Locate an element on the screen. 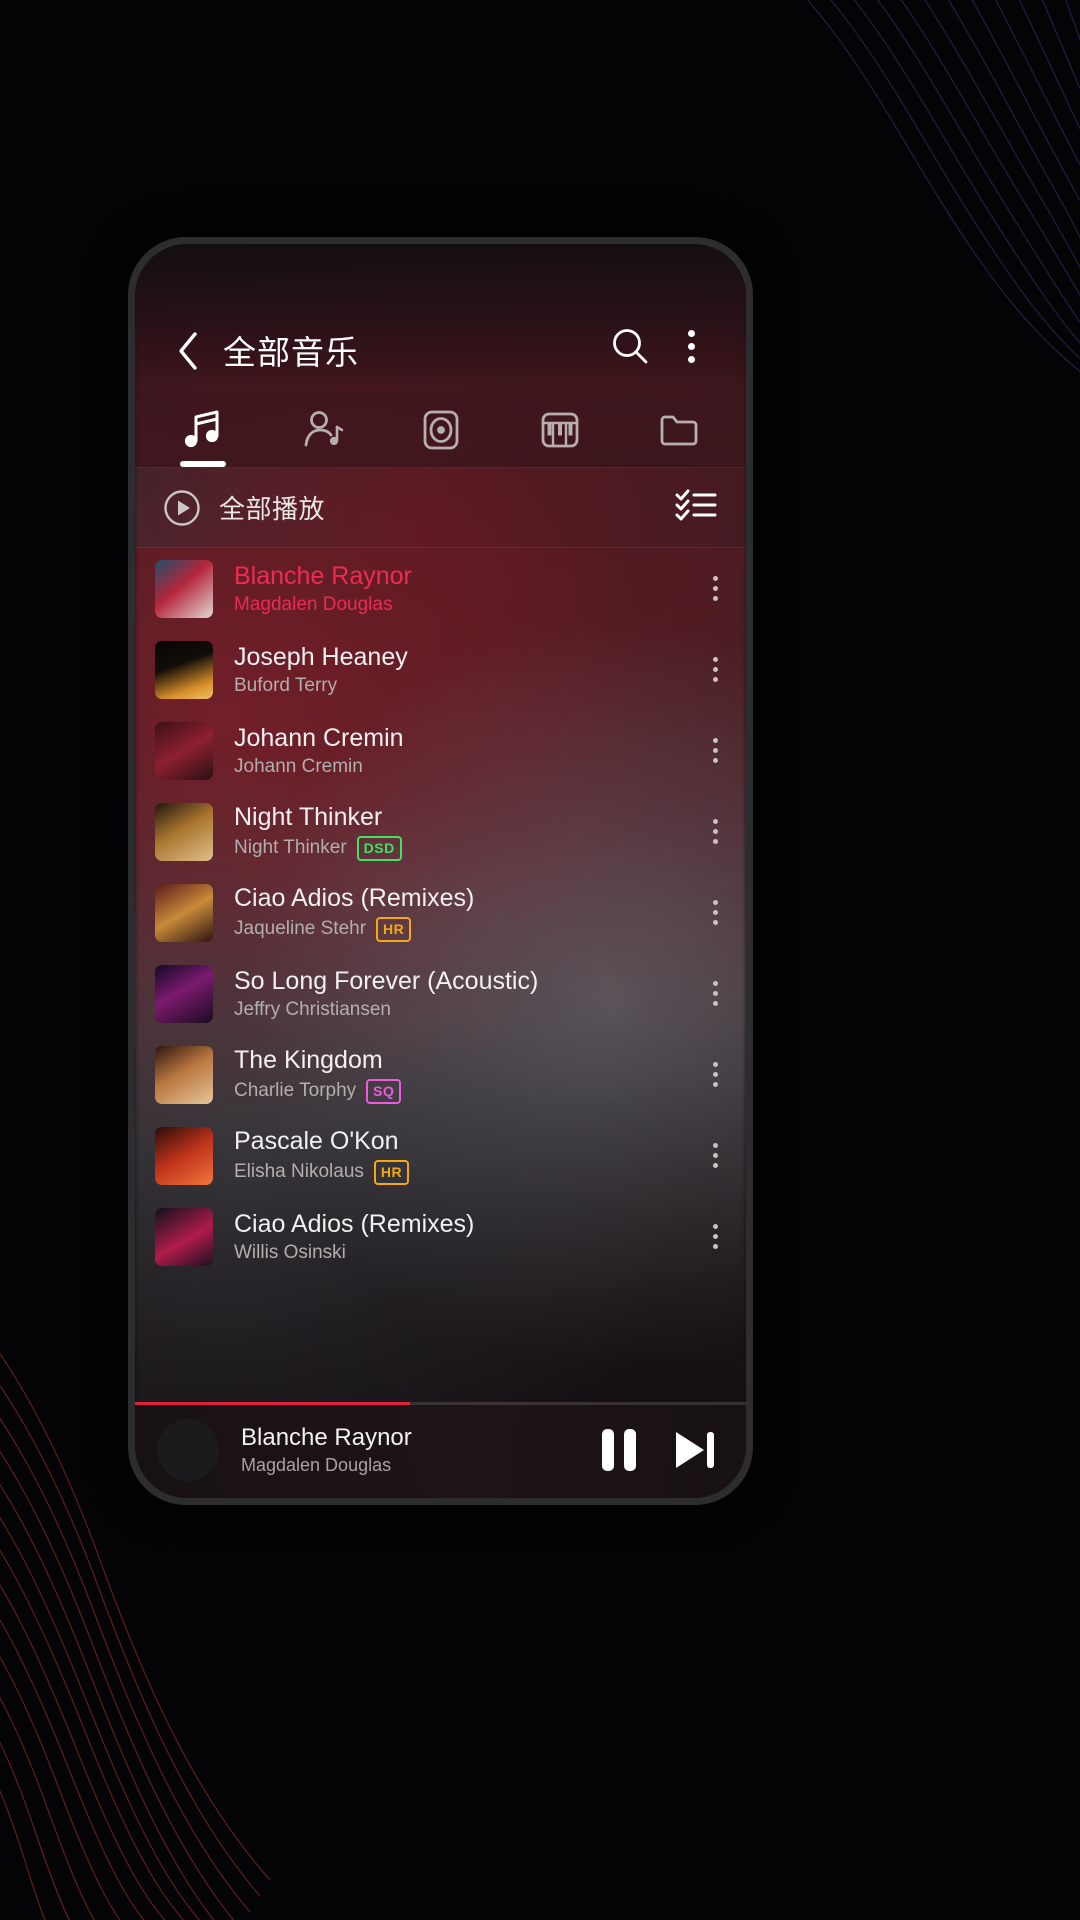 This screenshot has width=1080, height=1920. tab-albums is located at coordinates (440, 429).